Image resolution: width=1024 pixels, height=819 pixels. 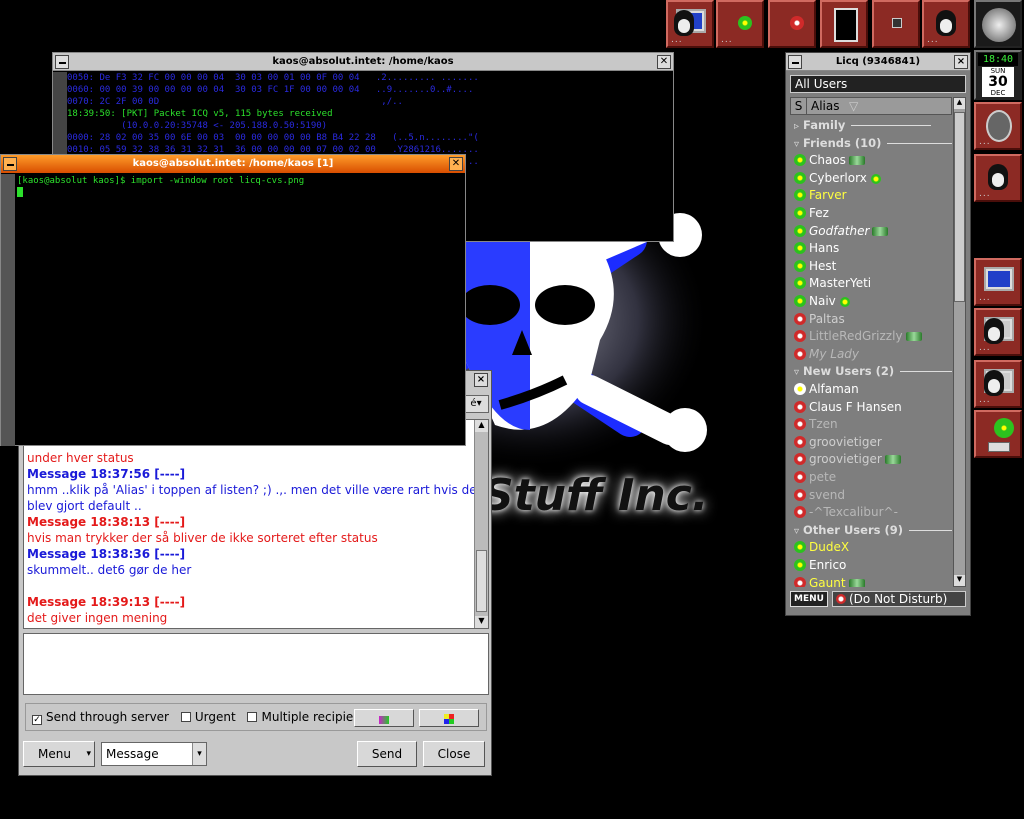 What do you see at coordinates (818, 196) in the screenshot?
I see `contact-row: Farver` at bounding box center [818, 196].